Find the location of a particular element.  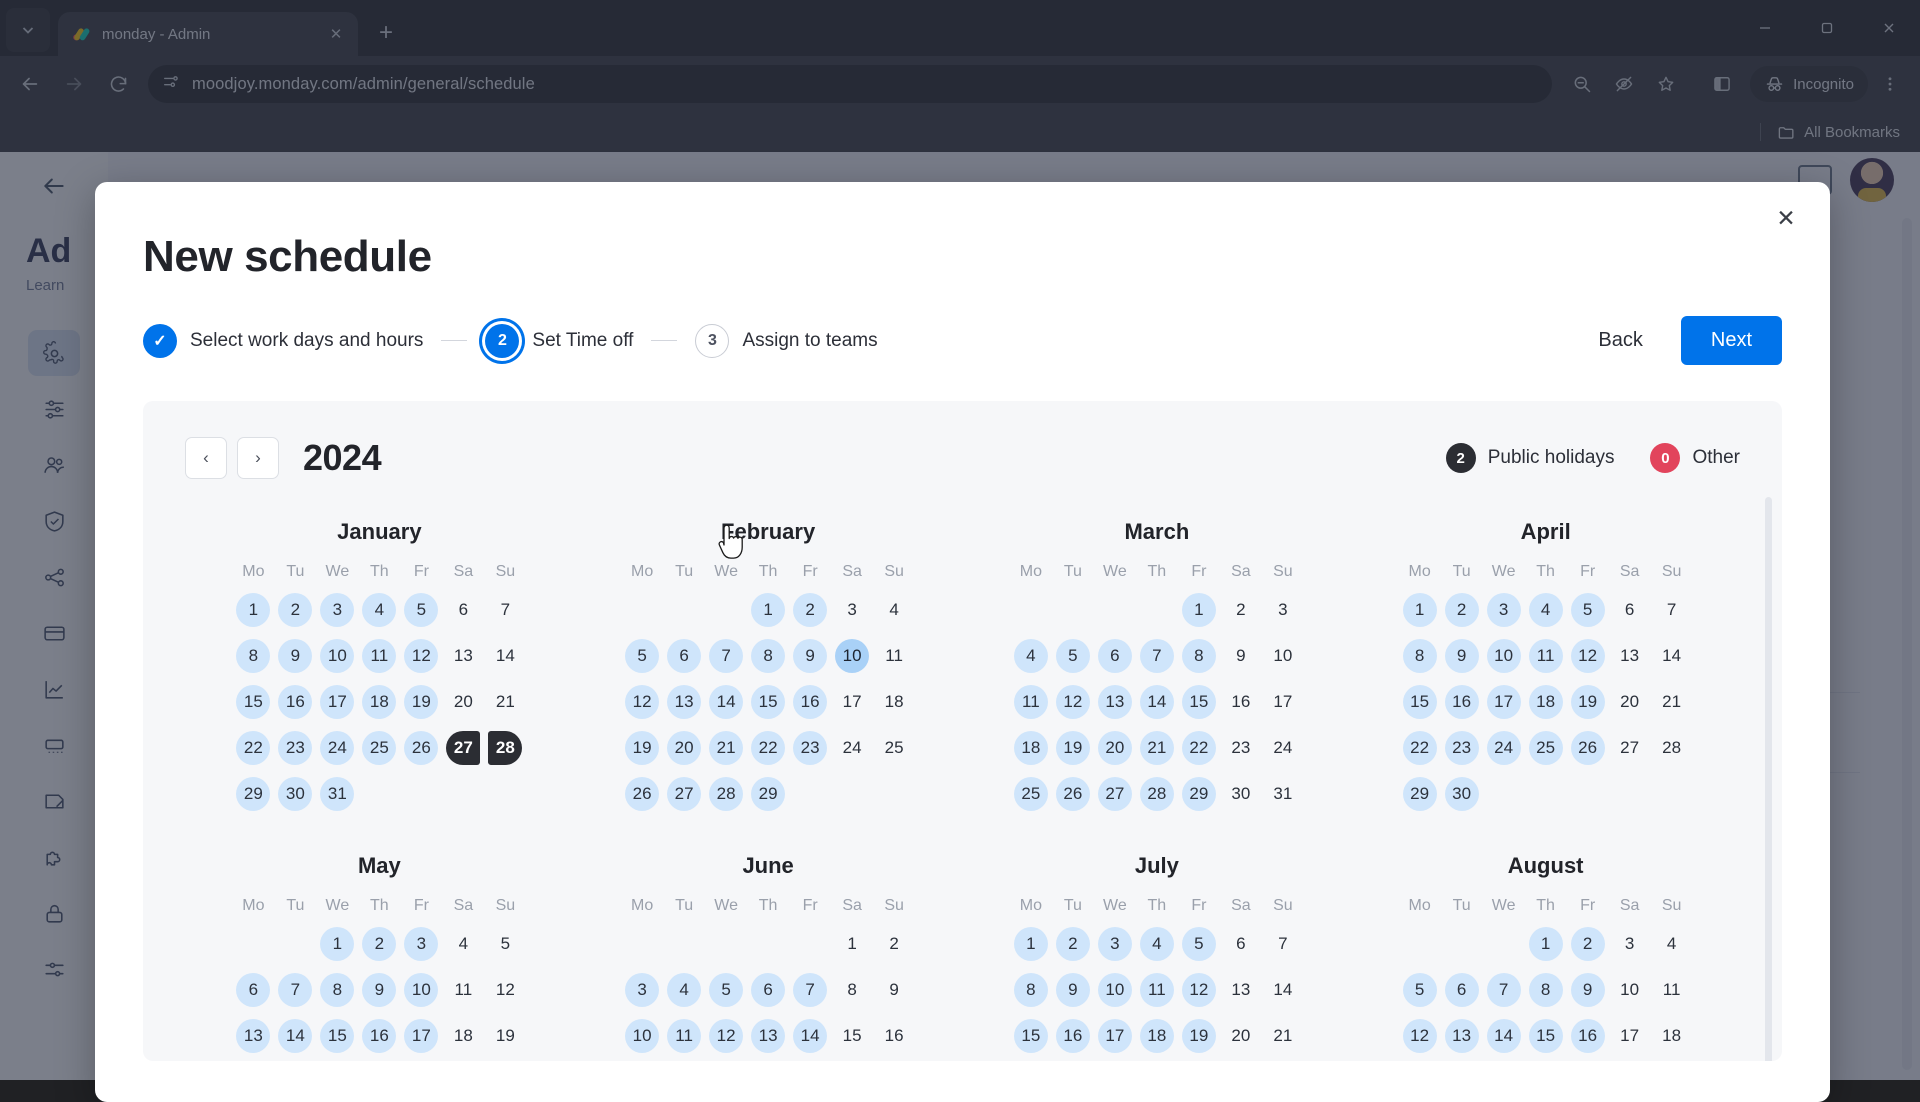

day-cell: 31 is located at coordinates (337, 794).